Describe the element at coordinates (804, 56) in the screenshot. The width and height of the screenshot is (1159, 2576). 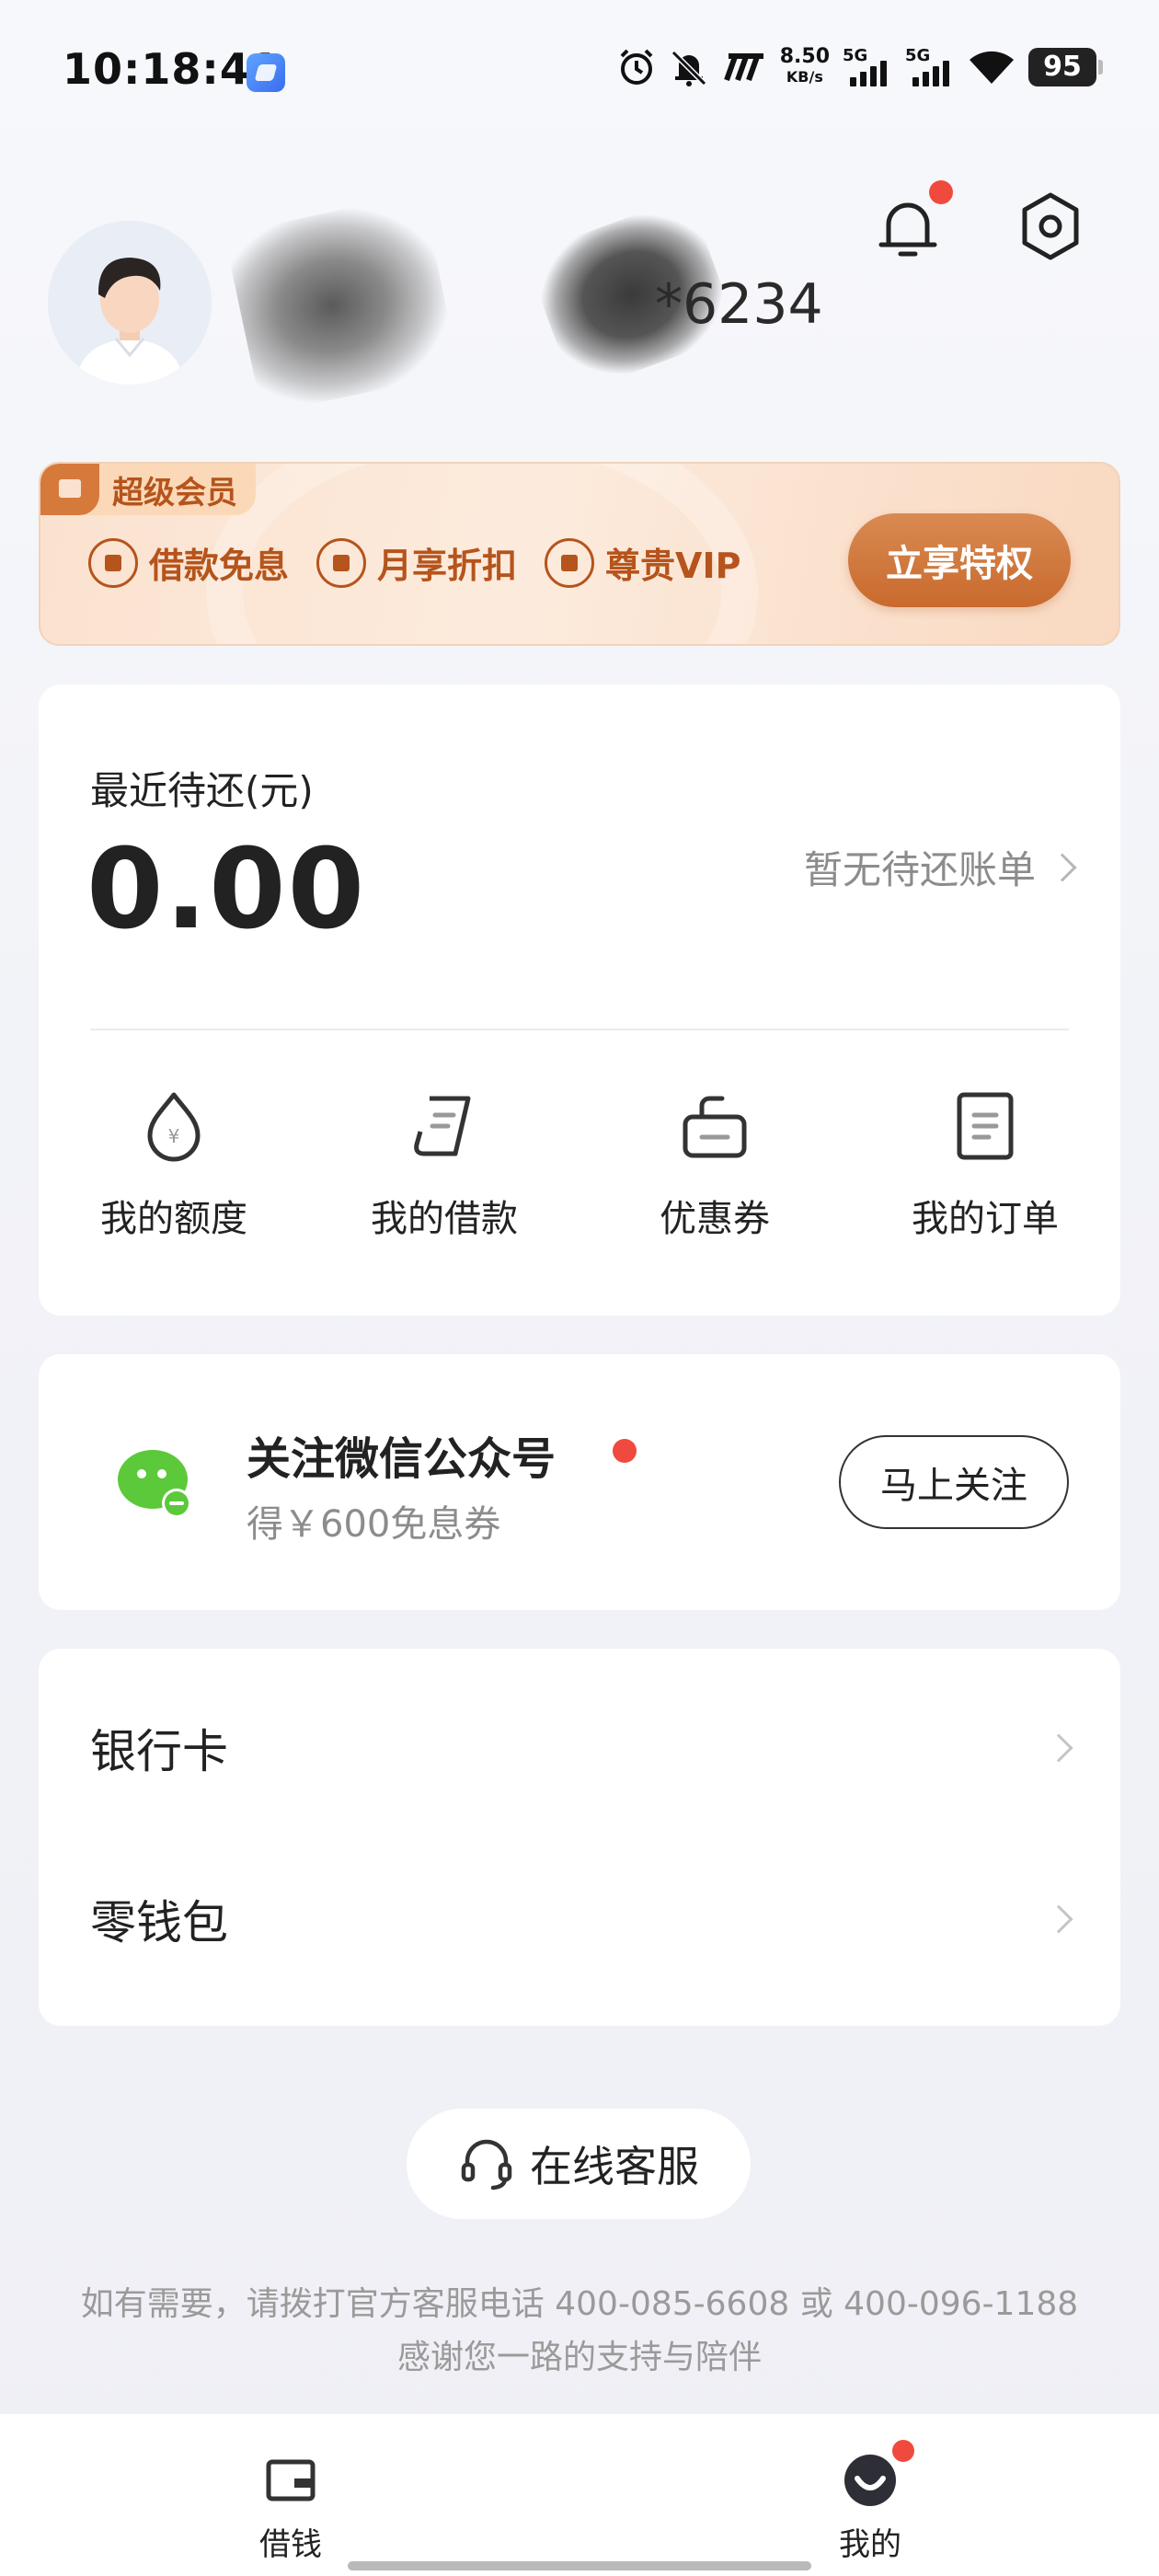
I see `network-speed-value: 8.50` at that location.